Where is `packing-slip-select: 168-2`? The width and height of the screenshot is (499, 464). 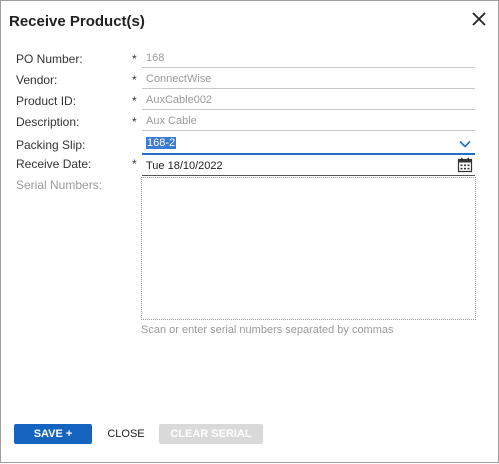 packing-slip-select: 168-2 is located at coordinates (308, 144).